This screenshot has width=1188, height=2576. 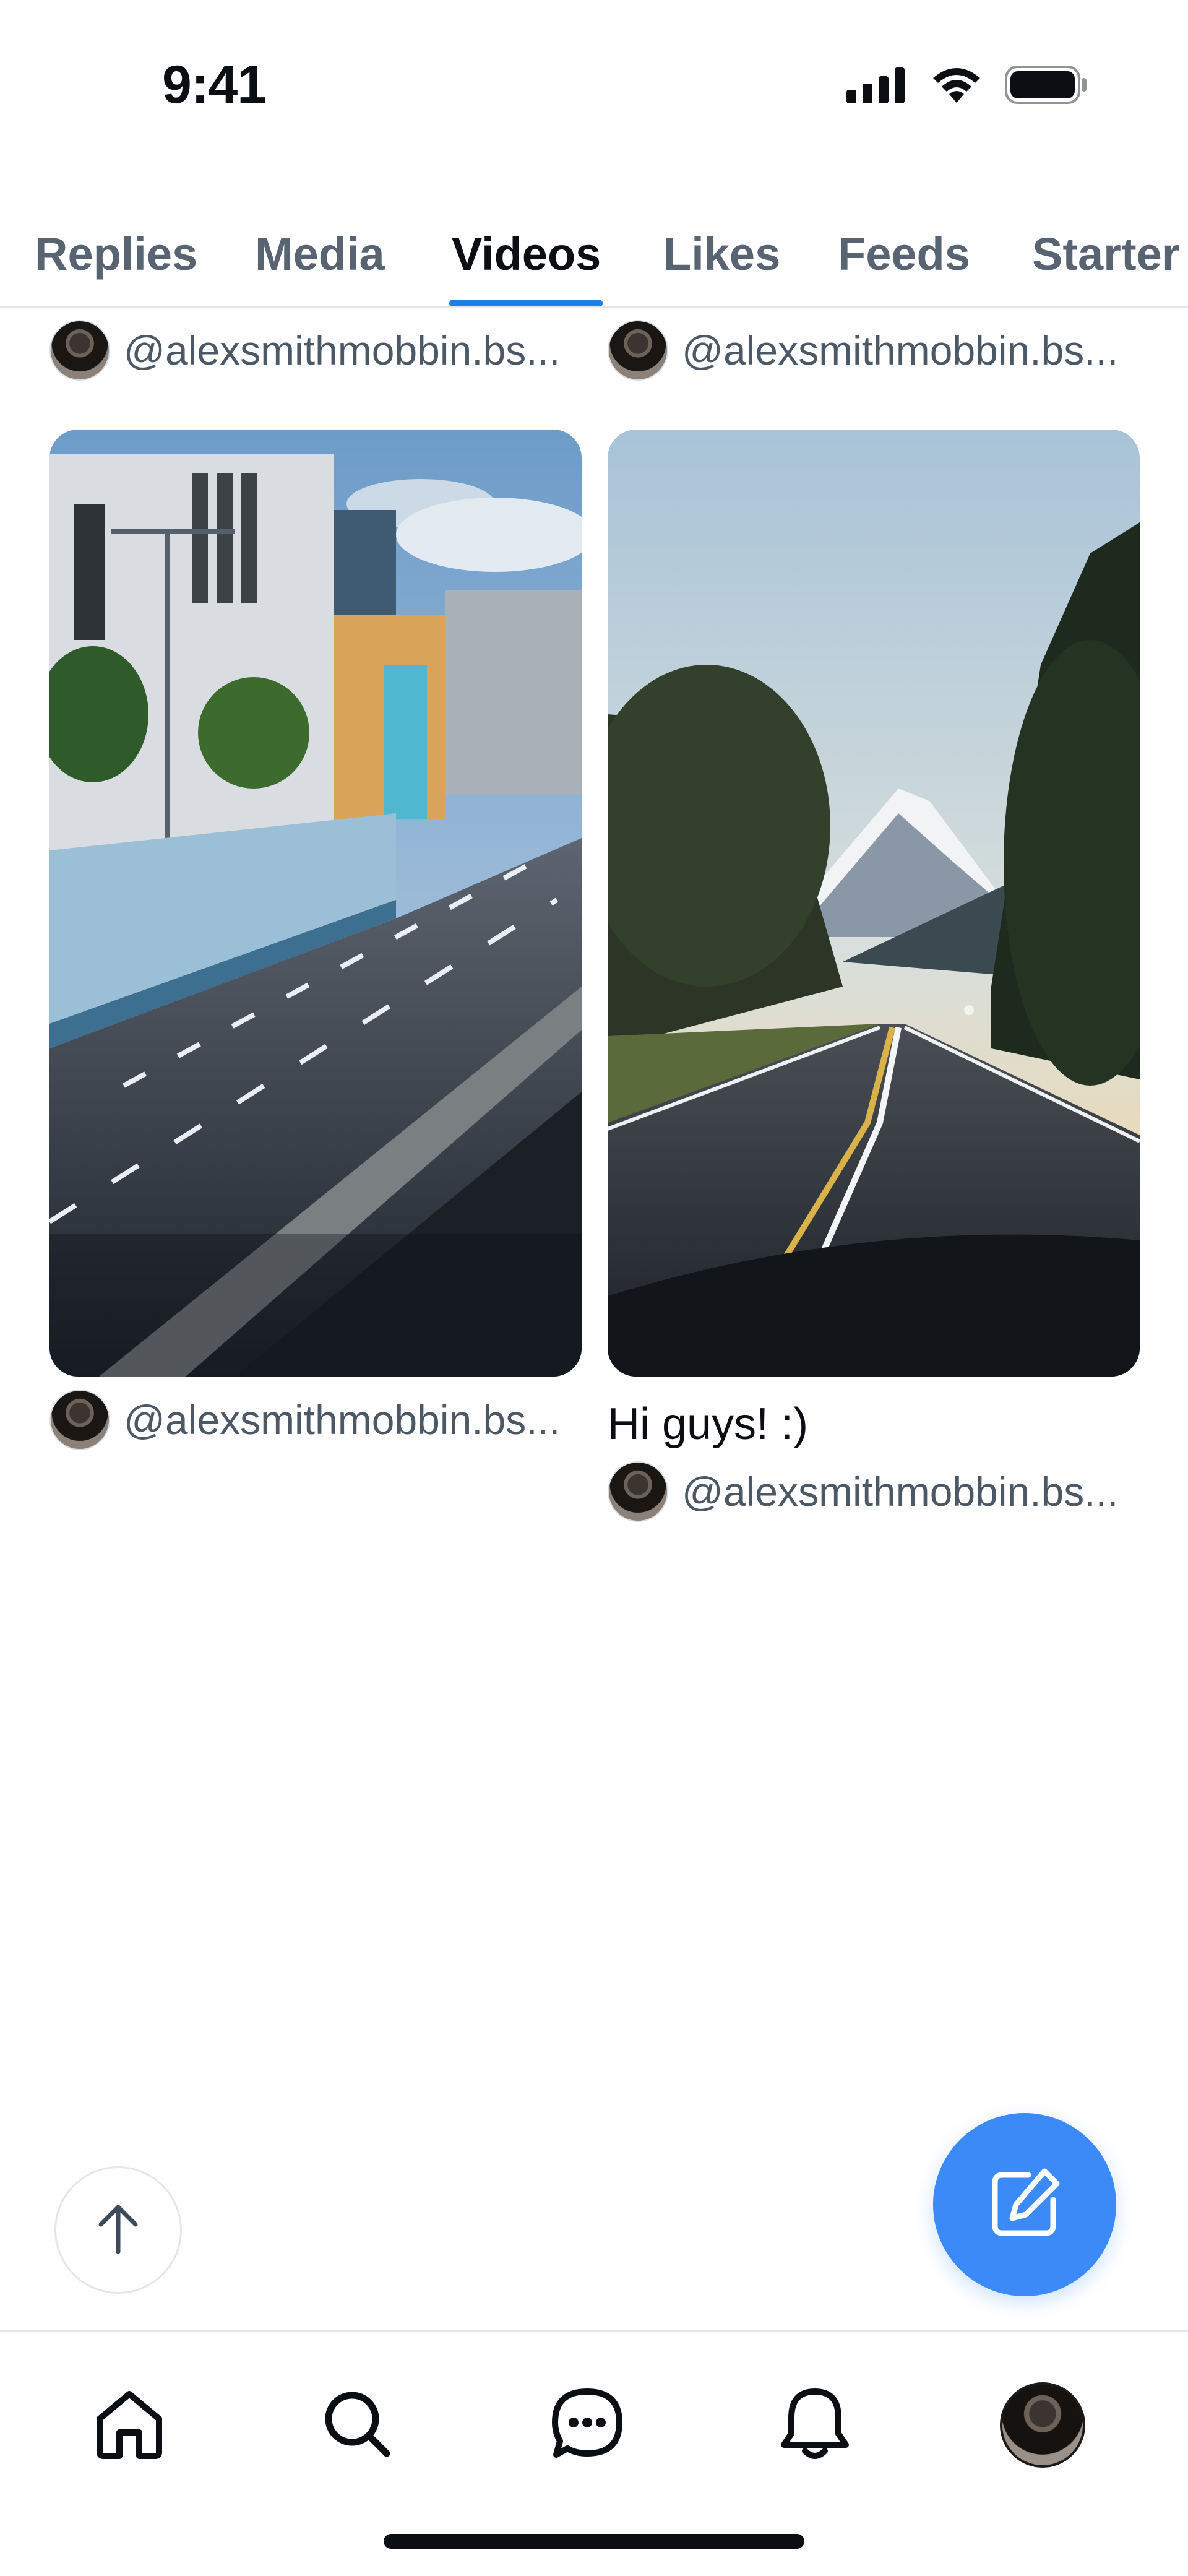 I want to click on chat-icon, so click(x=587, y=2425).